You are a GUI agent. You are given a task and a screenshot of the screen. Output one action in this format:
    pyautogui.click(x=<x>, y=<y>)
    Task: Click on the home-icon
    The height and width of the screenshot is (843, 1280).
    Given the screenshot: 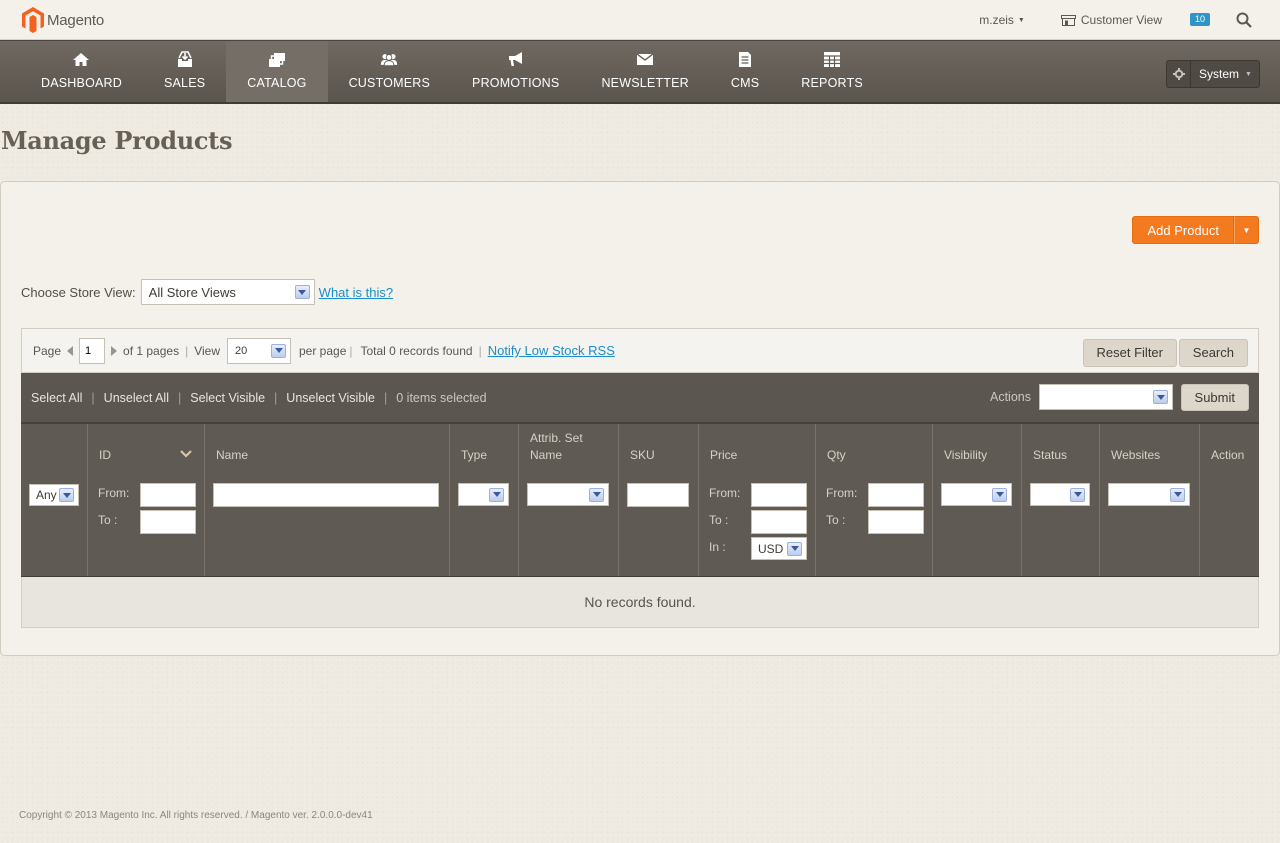 What is the action you would take?
    pyautogui.click(x=81, y=59)
    